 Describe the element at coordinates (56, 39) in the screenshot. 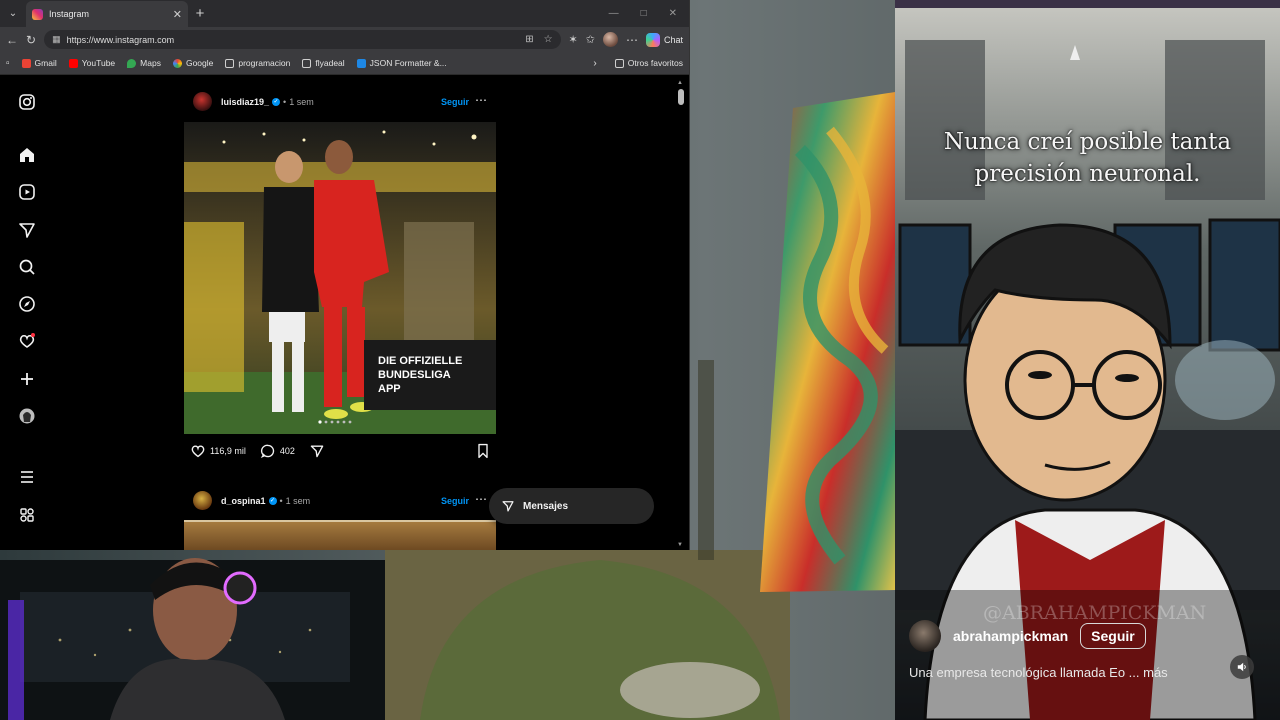

I see `site-info-icon: ▦` at that location.